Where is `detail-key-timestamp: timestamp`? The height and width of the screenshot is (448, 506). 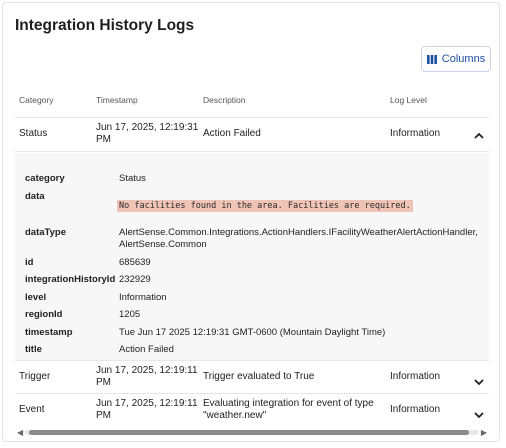 detail-key-timestamp: timestamp is located at coordinates (49, 332).